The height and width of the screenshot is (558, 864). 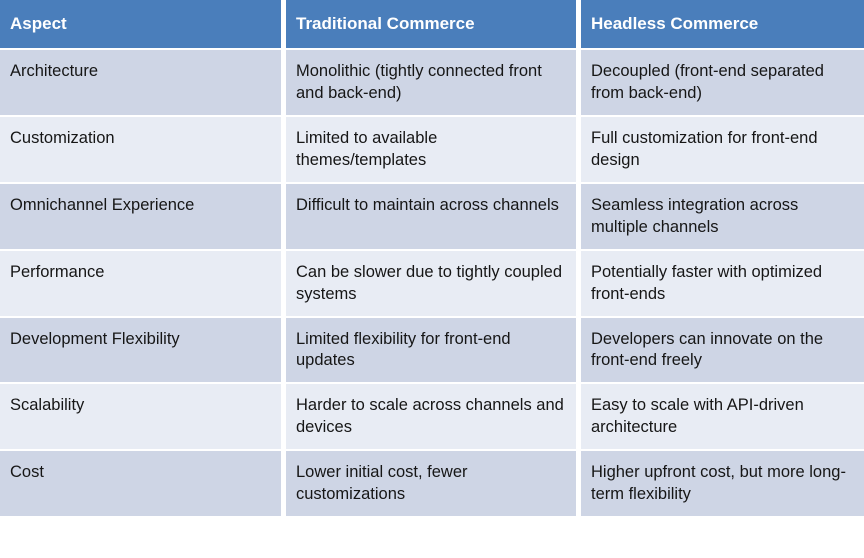 What do you see at coordinates (143, 217) in the screenshot?
I see `cell-aspect: Omnichannel Experience` at bounding box center [143, 217].